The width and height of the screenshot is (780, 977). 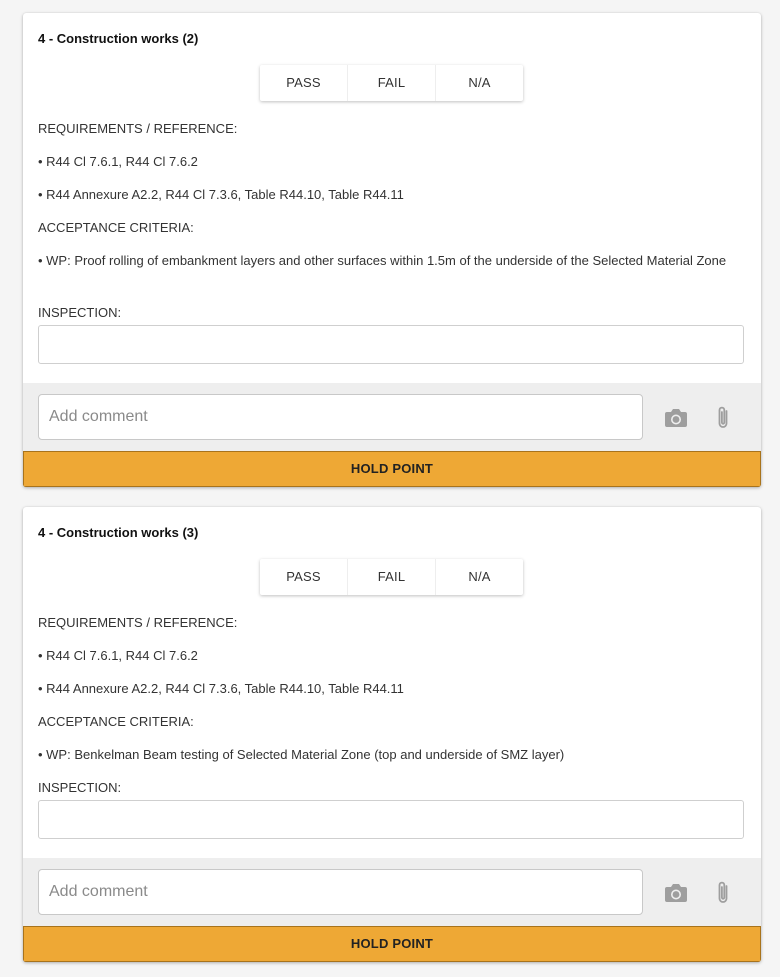 What do you see at coordinates (118, 532) in the screenshot?
I see `card-title: 4 - Construction works (3)` at bounding box center [118, 532].